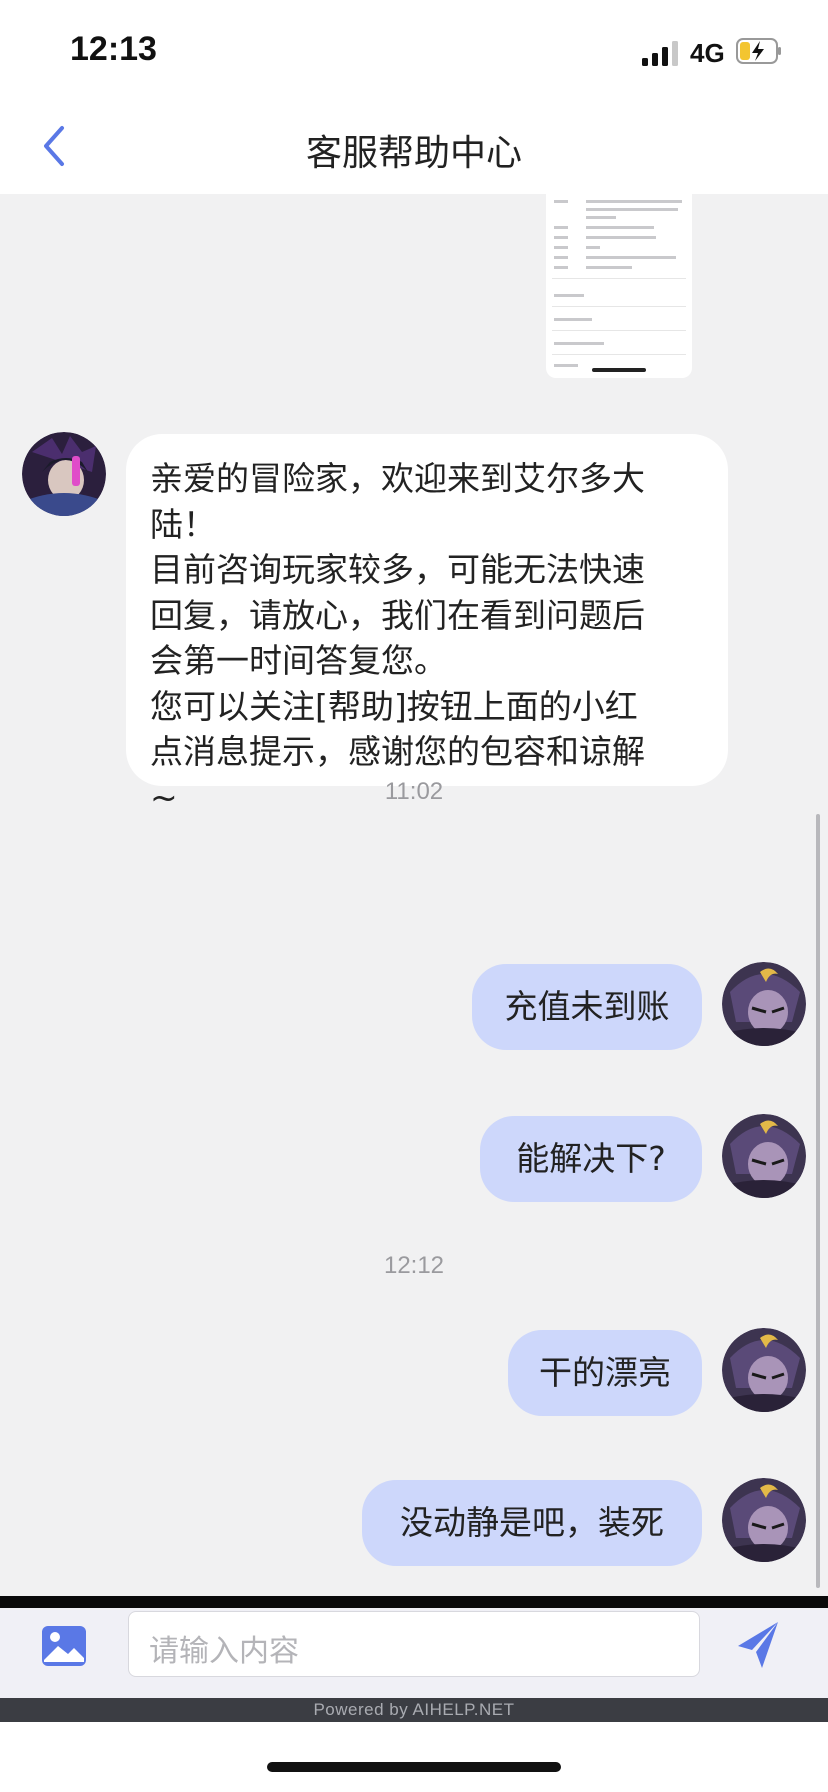 The width and height of the screenshot is (828, 1792). Describe the element at coordinates (414, 791) in the screenshot. I see `timestamp: 11:02` at that location.